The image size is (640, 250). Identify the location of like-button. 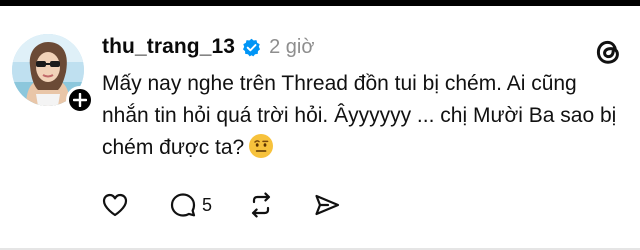
(115, 205).